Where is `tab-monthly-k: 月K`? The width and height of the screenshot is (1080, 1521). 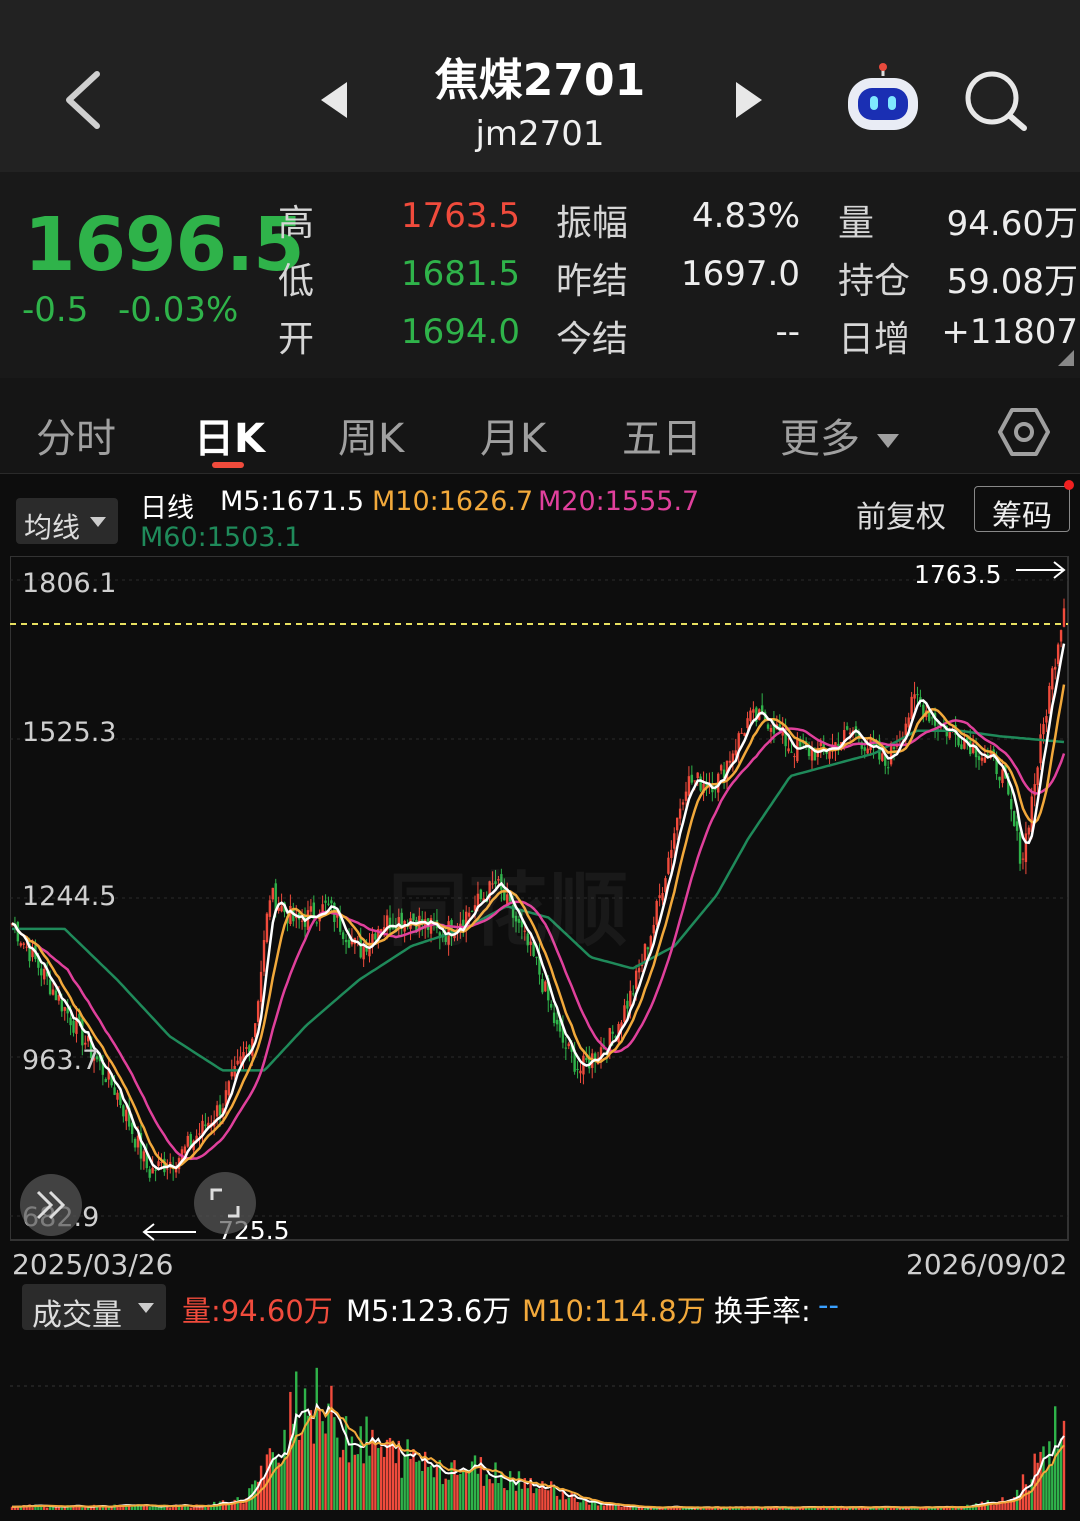
tab-monthly-k: 月K is located at coordinates (513, 435).